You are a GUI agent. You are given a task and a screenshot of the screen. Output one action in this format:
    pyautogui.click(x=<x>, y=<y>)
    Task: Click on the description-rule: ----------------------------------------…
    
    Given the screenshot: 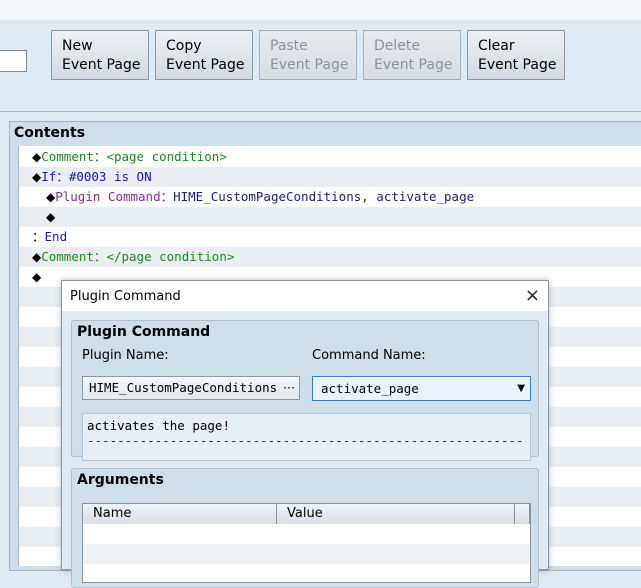 What is the action you would take?
    pyautogui.click(x=306, y=440)
    